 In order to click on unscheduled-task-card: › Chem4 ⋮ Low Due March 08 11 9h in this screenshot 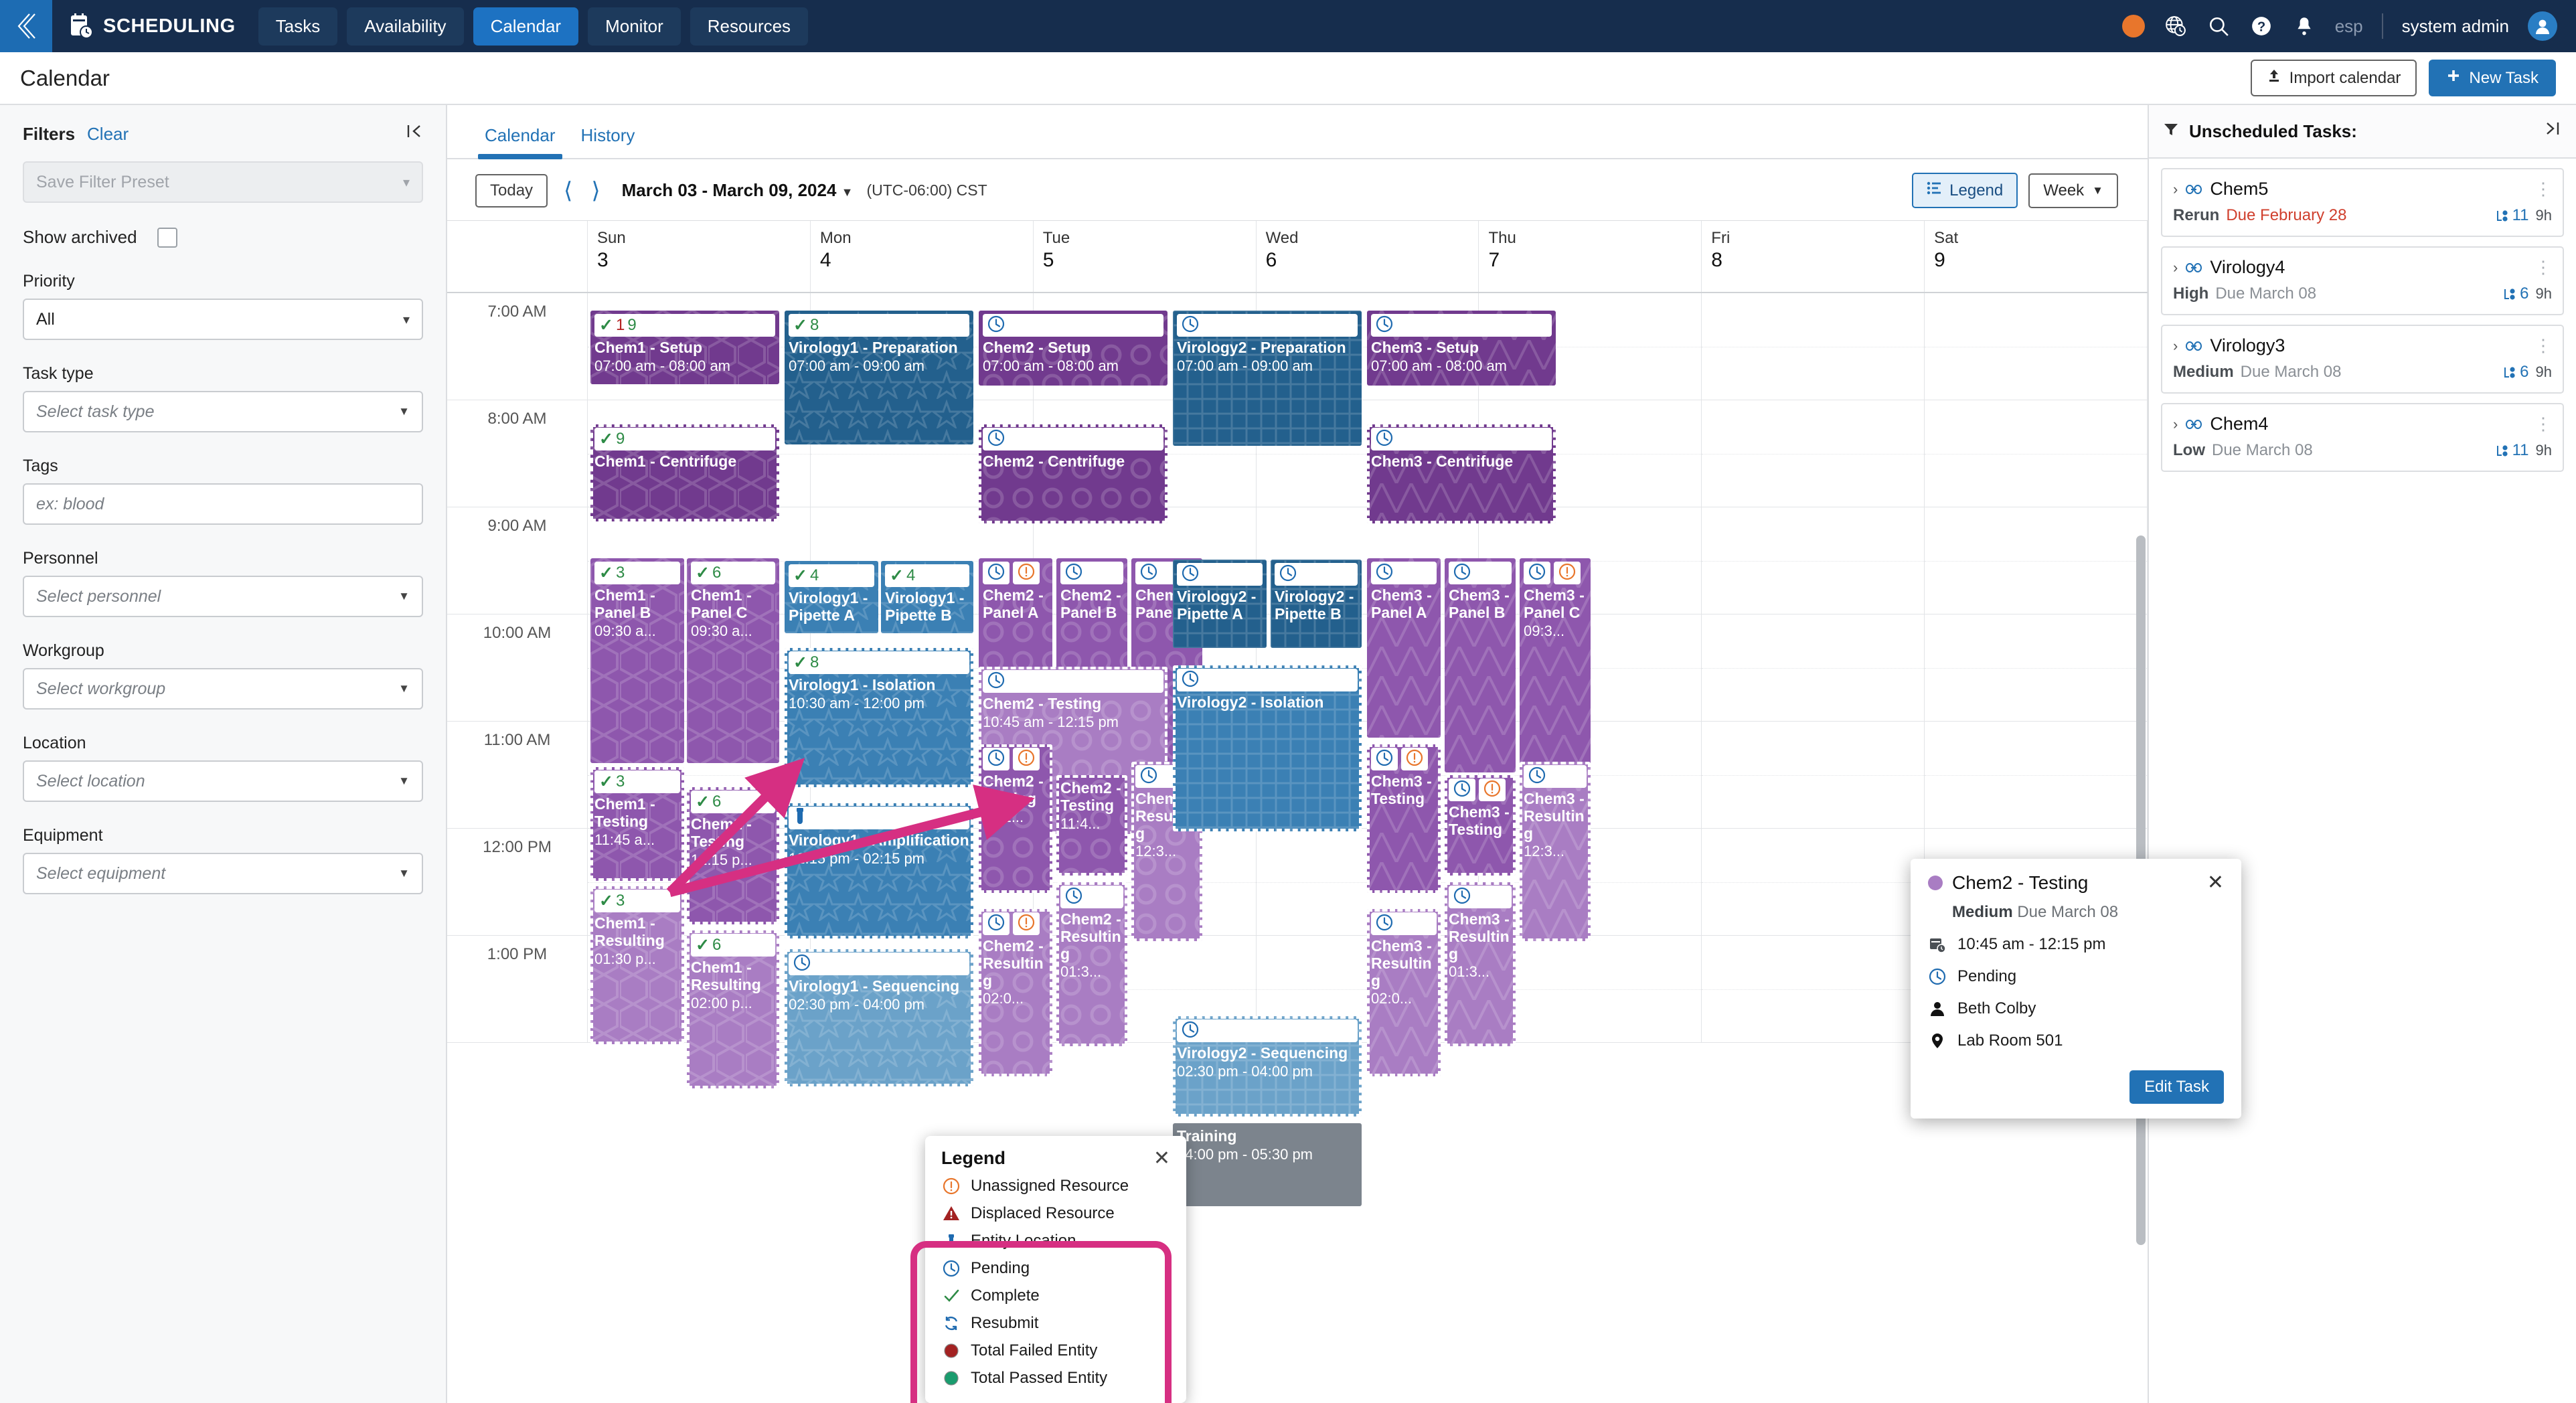, I will do `click(2363, 437)`.